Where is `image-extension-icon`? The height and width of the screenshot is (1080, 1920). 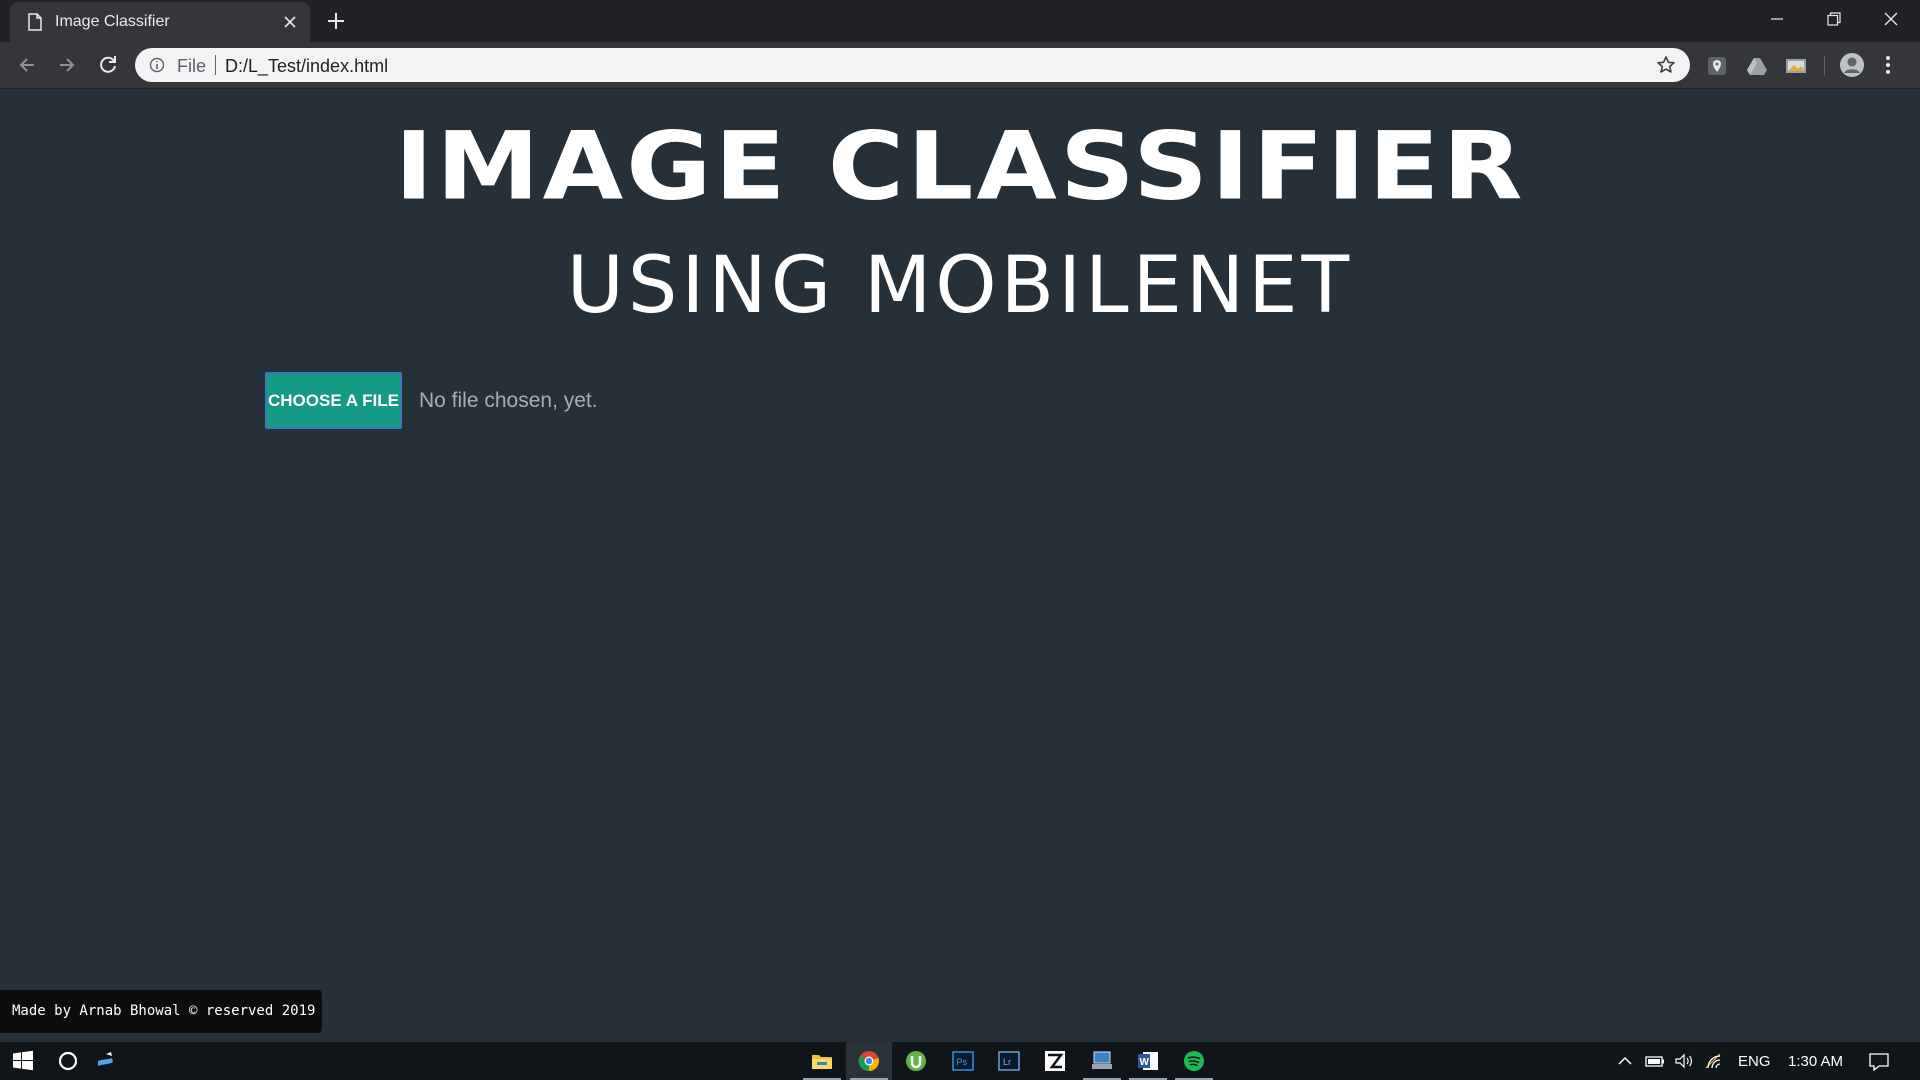 image-extension-icon is located at coordinates (1796, 66).